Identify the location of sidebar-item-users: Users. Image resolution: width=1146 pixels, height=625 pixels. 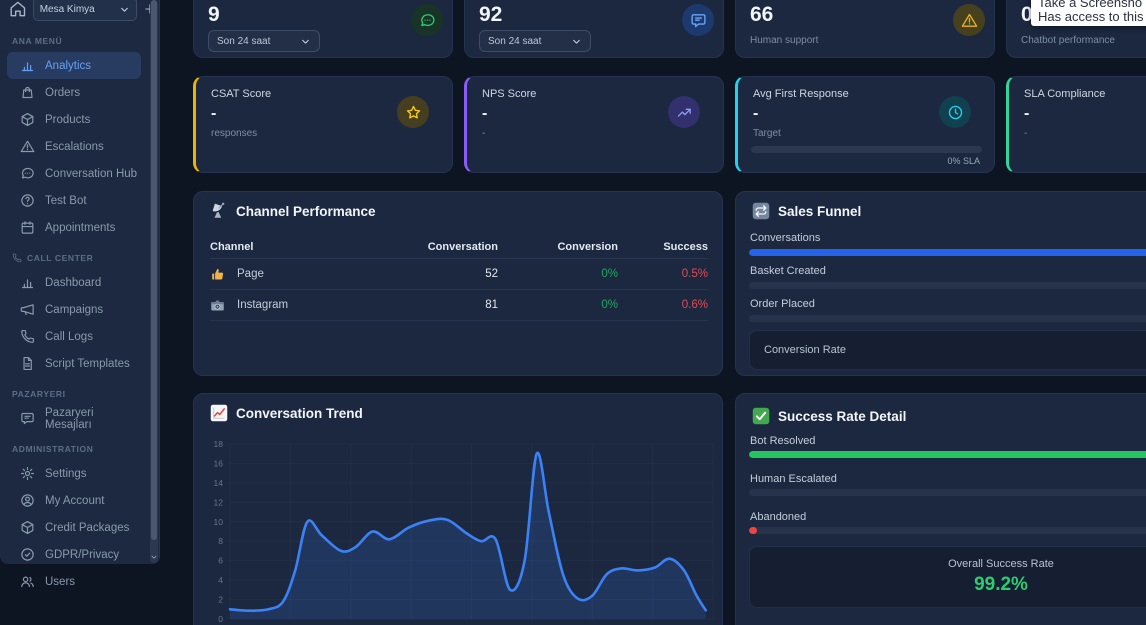
(74, 581).